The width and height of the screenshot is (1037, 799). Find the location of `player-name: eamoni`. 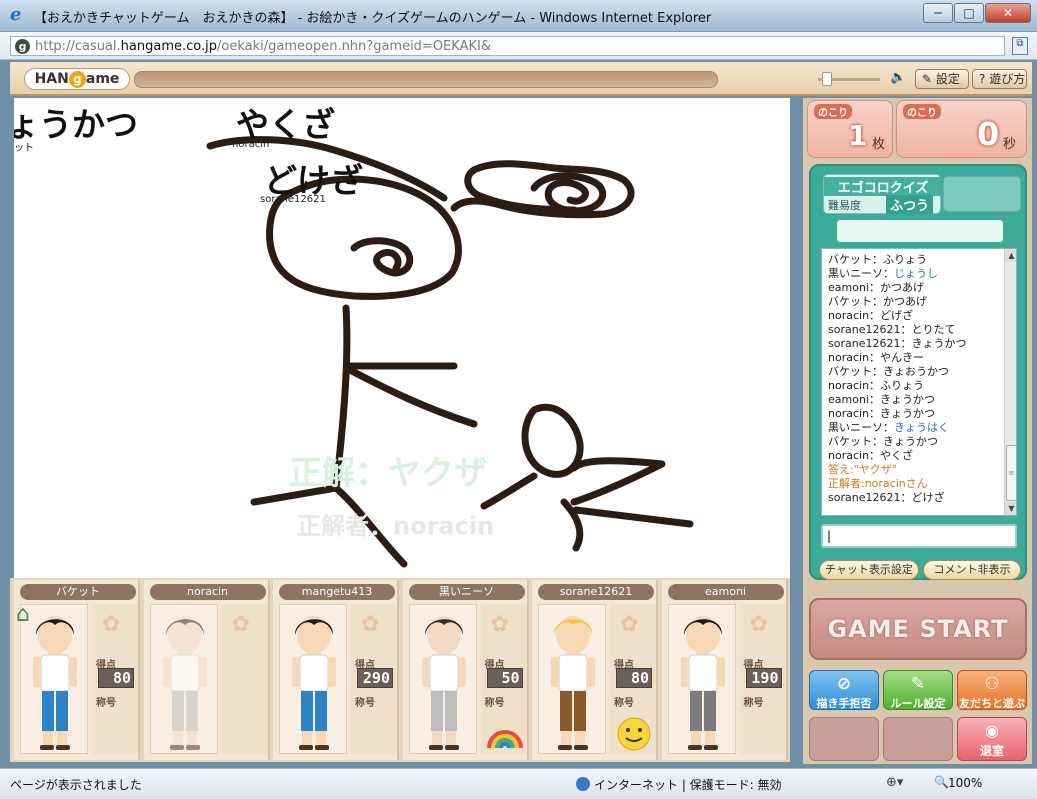

player-name: eamoni is located at coordinates (725, 592).